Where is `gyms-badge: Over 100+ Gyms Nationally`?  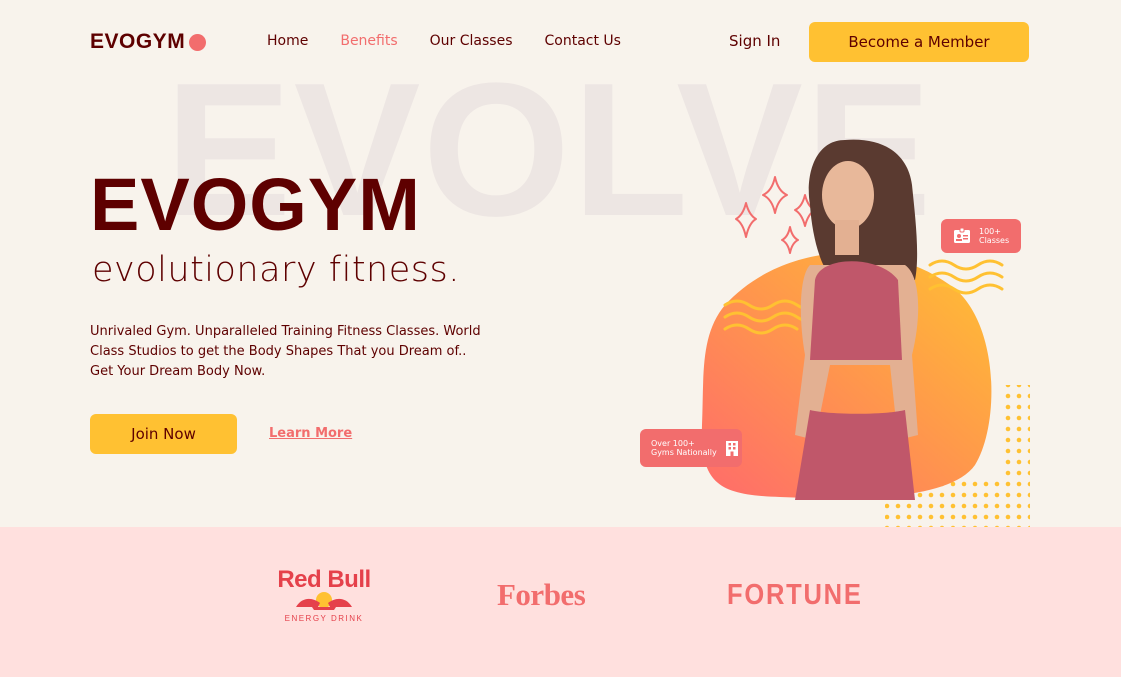
gyms-badge: Over 100+ Gyms Nationally is located at coordinates (691, 448).